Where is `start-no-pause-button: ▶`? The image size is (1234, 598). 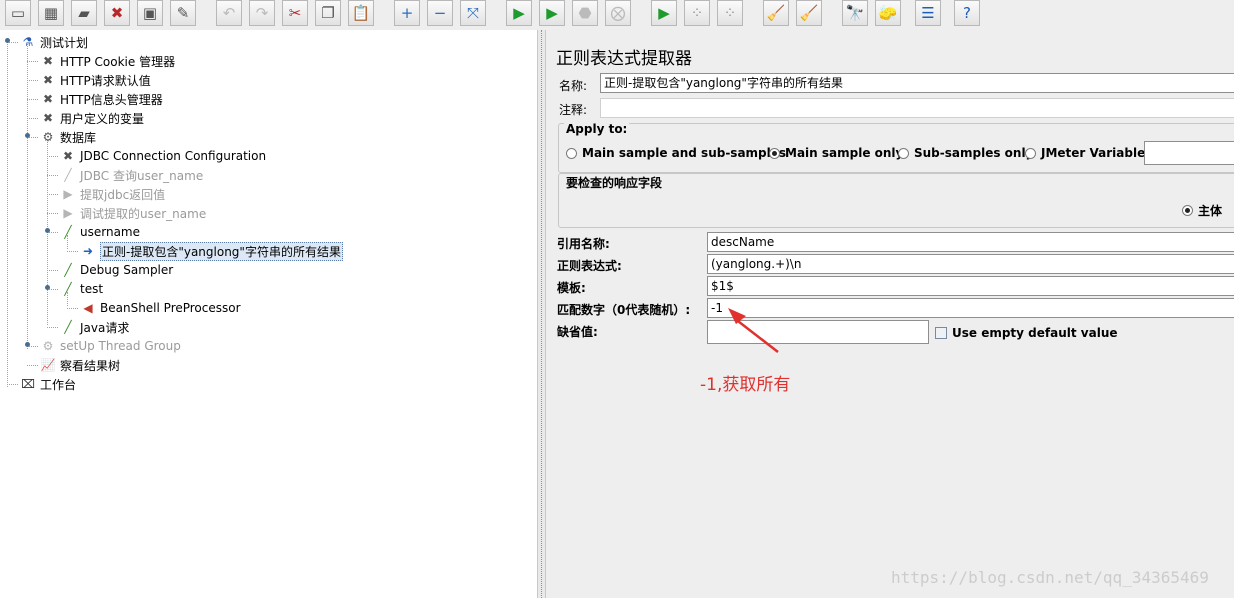
start-no-pause-button: ▶ is located at coordinates (552, 13).